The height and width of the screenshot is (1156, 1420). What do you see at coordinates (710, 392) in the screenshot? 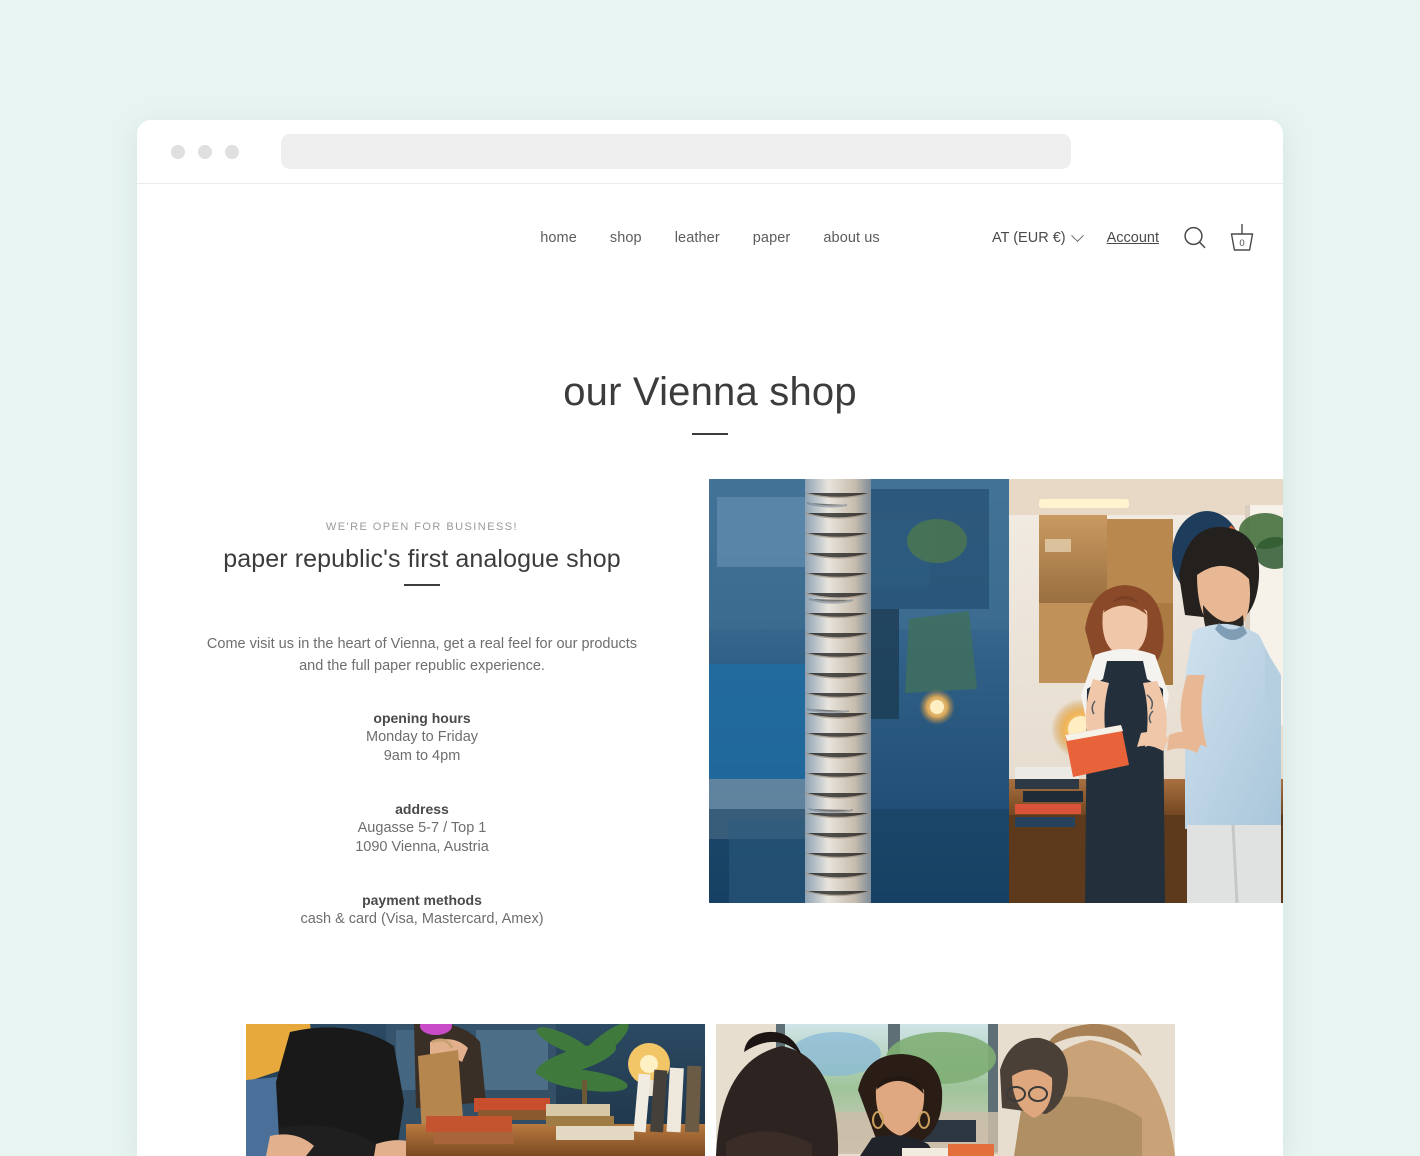
I see `page-title: our Vienna shop` at bounding box center [710, 392].